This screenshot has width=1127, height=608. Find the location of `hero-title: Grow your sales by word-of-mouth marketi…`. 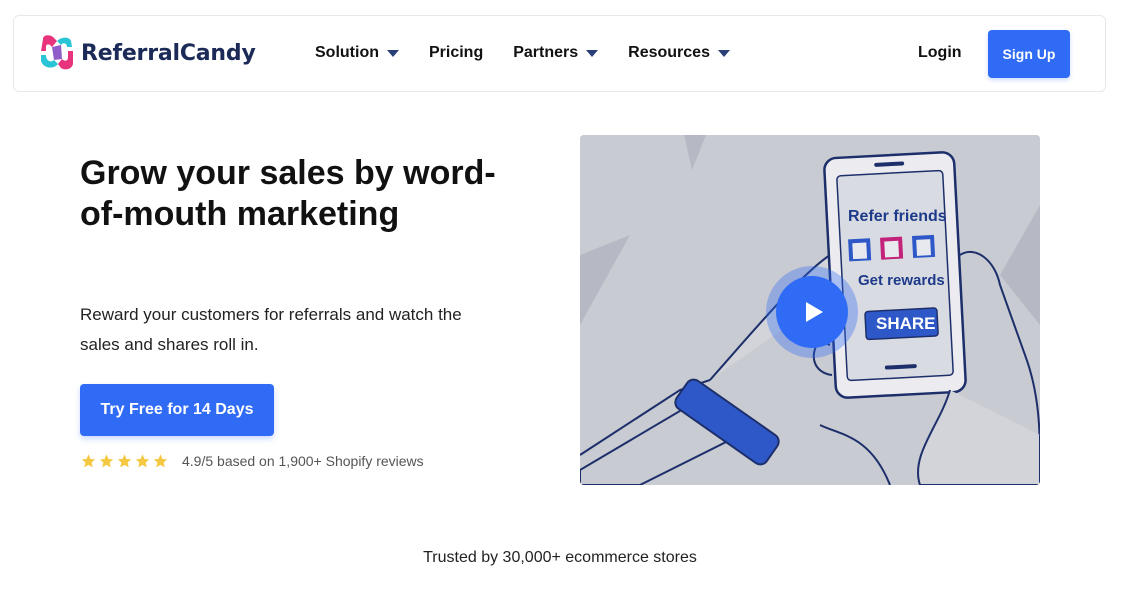

hero-title: Grow your sales by word-of-mouth marketi… is located at coordinates (288, 193).